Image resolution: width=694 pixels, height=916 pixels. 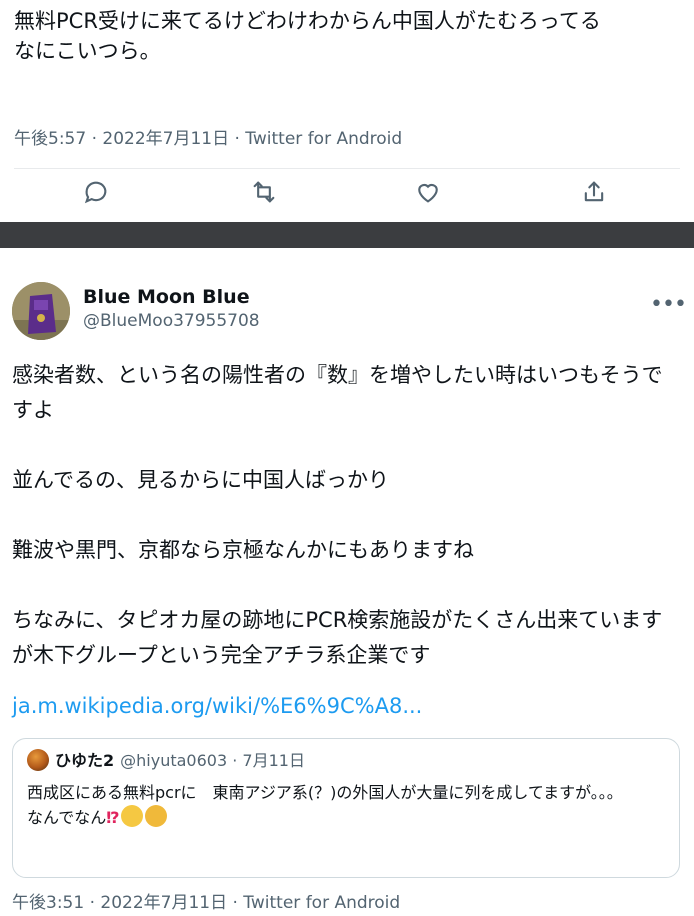 I want to click on exclamation-question-icon: ⁉, so click(x=113, y=817).